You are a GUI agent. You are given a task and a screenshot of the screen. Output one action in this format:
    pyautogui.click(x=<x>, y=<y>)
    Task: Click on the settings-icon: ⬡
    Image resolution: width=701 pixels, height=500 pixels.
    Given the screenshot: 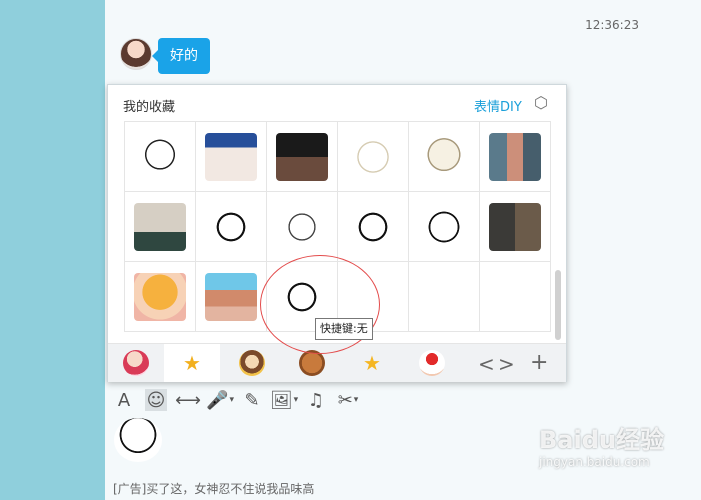 What is the action you would take?
    pyautogui.click(x=541, y=103)
    